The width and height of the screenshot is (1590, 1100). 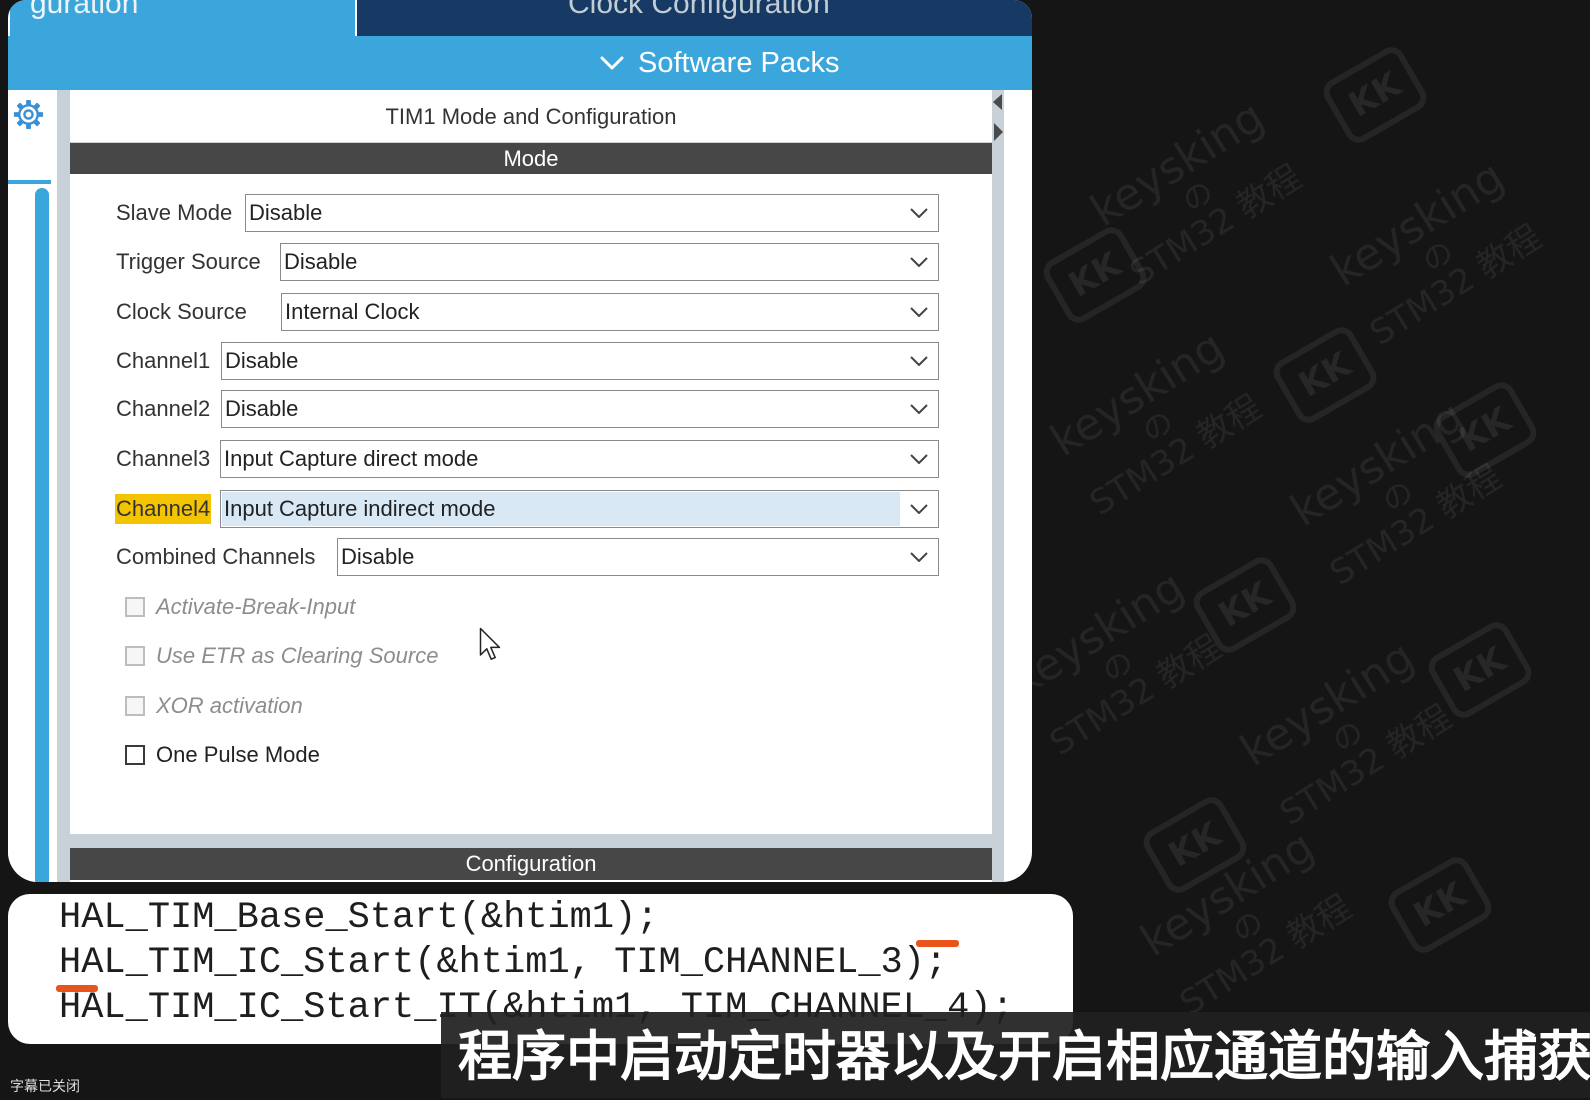 What do you see at coordinates (335, 705) in the screenshot?
I see `xor-activation-checkbox: XOR activation` at bounding box center [335, 705].